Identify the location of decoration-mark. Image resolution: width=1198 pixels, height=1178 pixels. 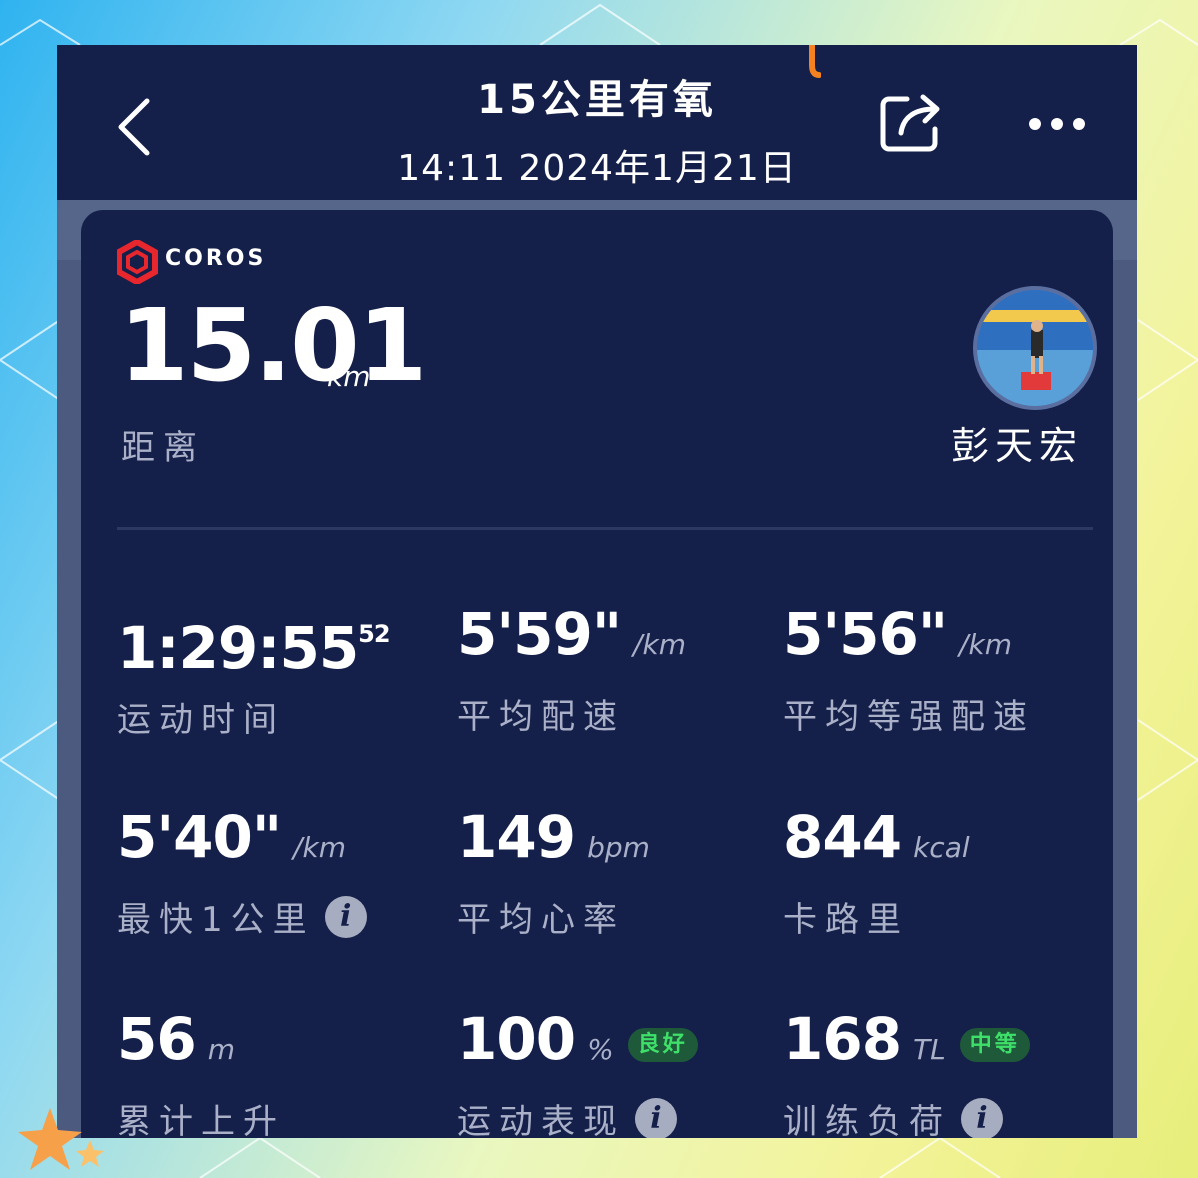
(815, 61).